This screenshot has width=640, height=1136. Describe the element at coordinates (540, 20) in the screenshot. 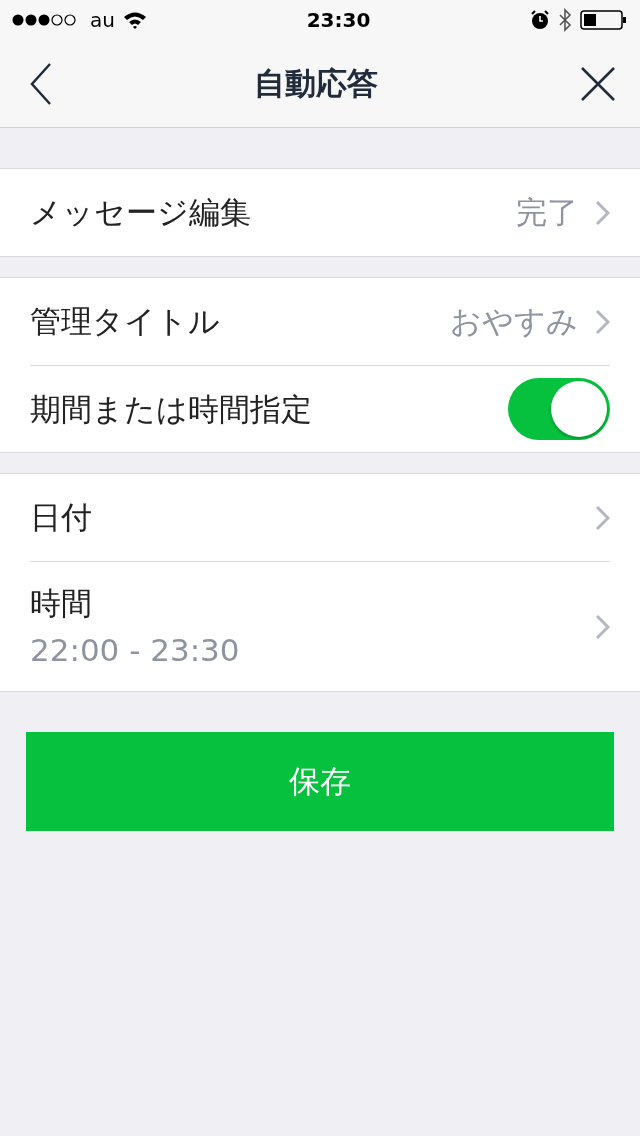

I see `alarm-clock-icon` at that location.